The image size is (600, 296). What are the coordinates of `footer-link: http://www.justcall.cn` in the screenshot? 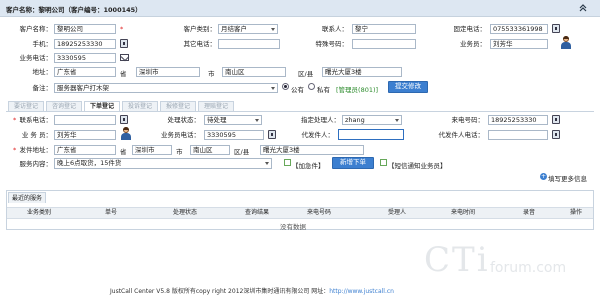 It's located at (361, 291).